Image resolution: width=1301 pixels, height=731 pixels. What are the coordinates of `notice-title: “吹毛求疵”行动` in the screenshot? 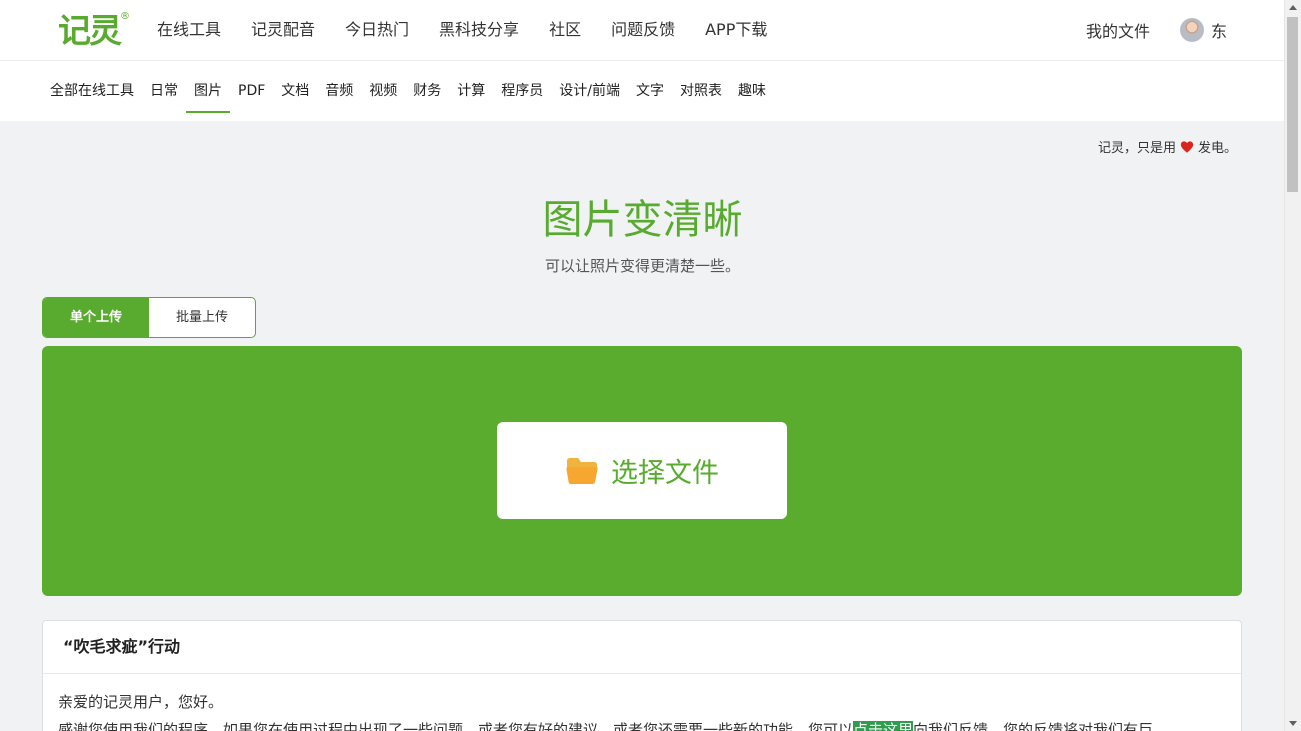 It's located at (642, 647).